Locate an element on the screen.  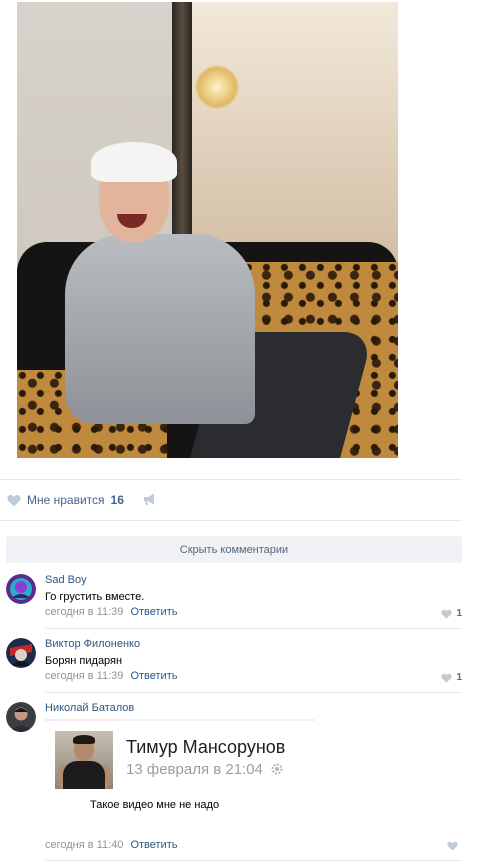
screenshot-user-name: Тимур Мансорунов is located at coordinates (206, 747).